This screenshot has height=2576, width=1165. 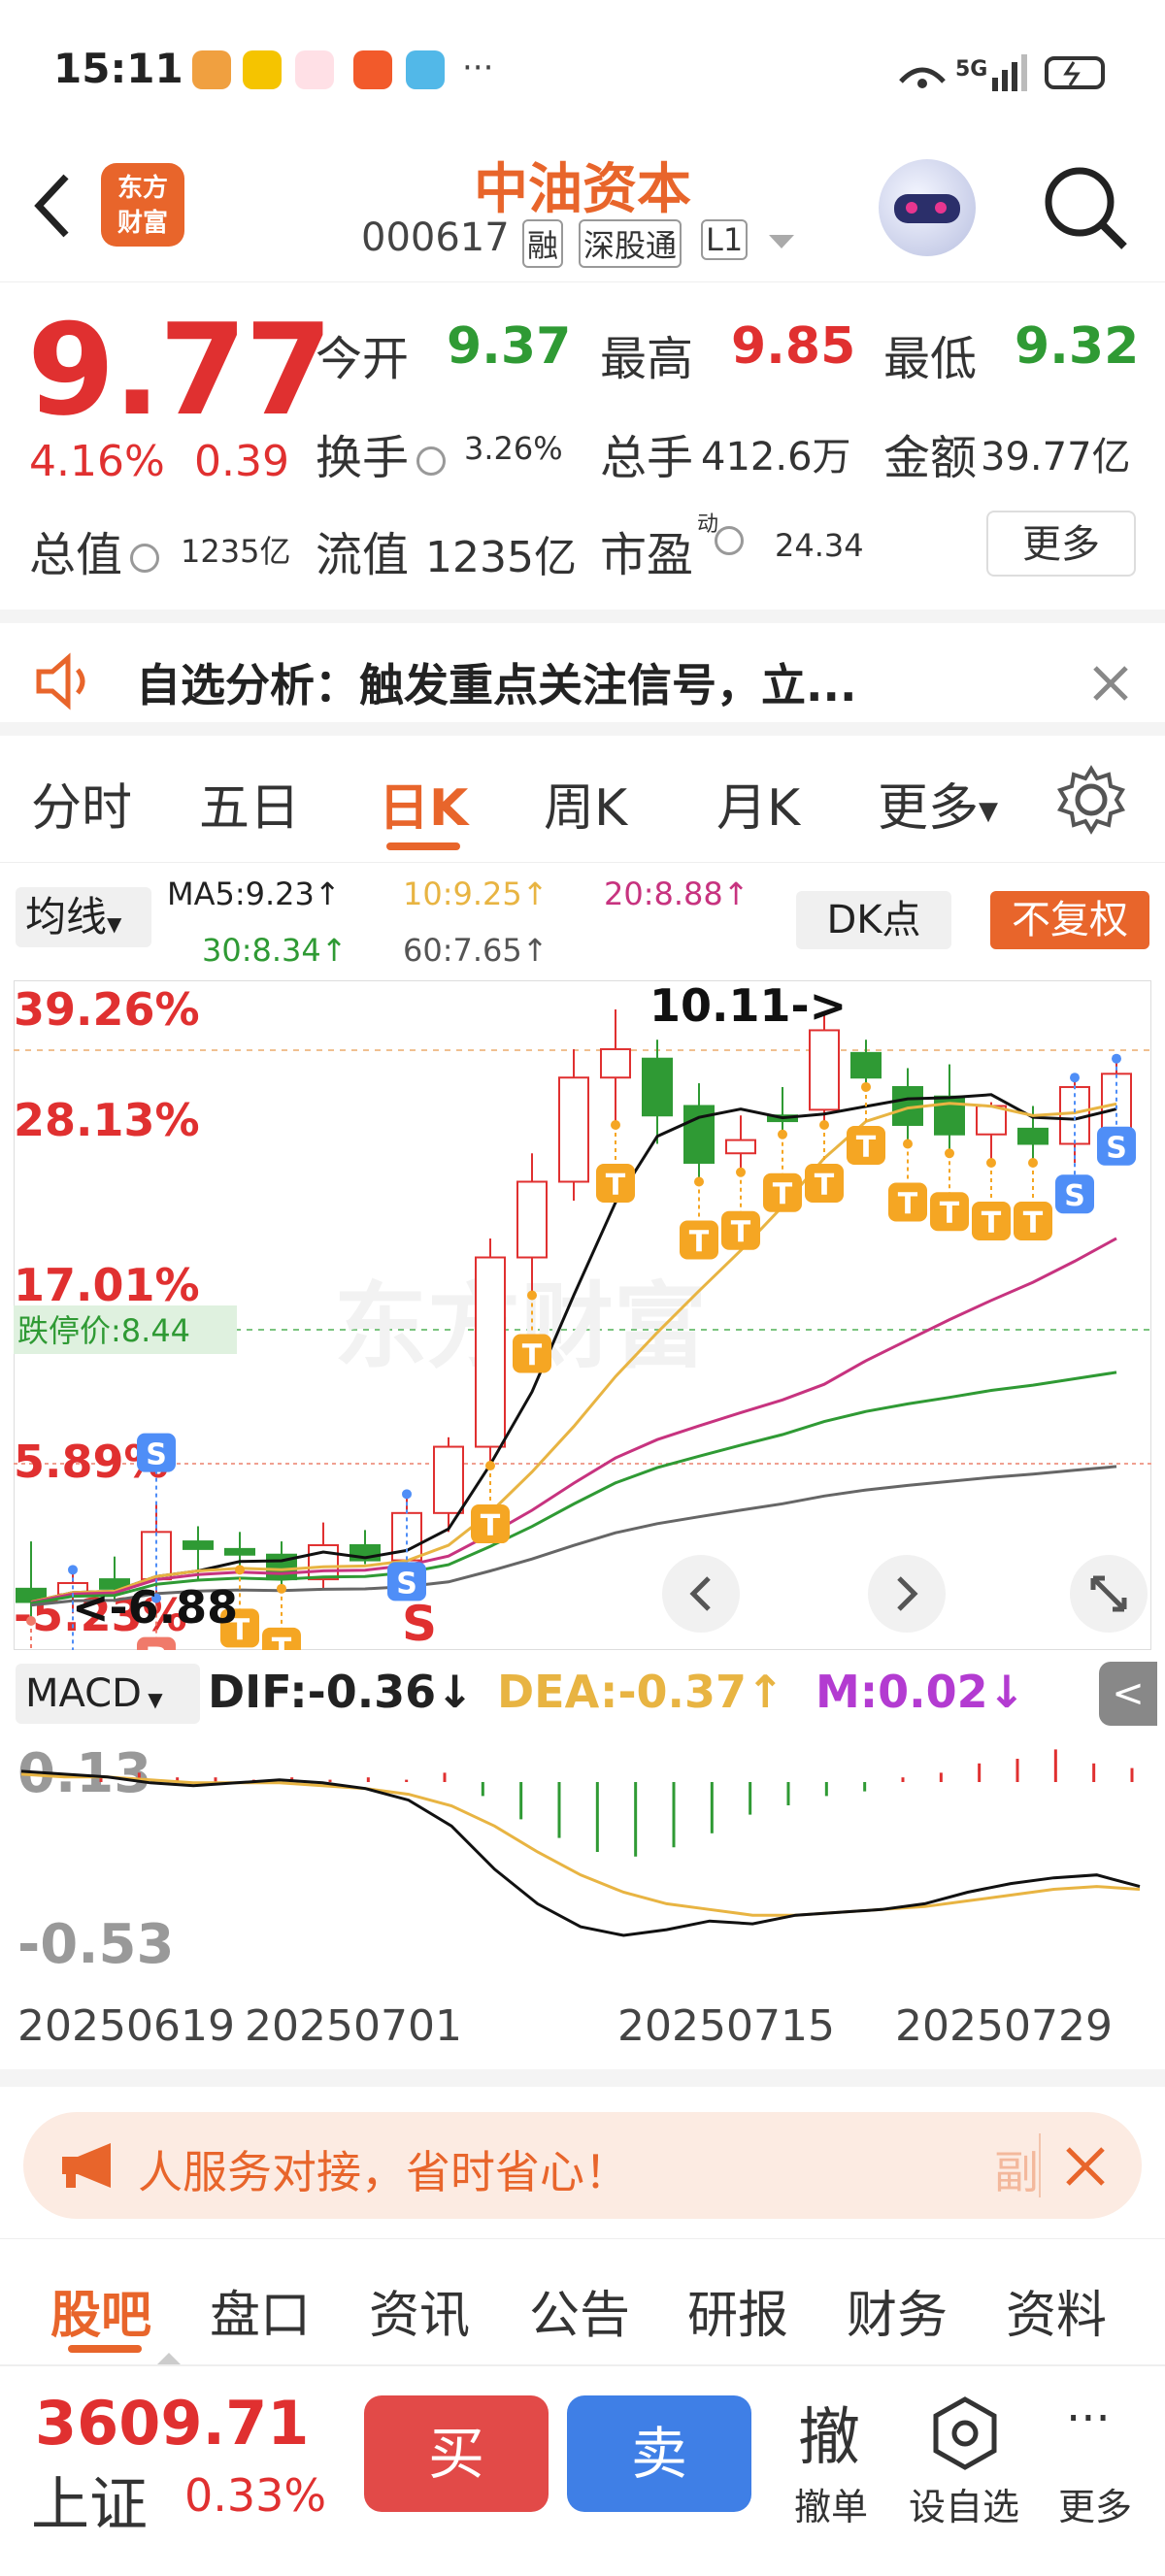 I want to click on add-watchlist-icon, so click(x=965, y=2433).